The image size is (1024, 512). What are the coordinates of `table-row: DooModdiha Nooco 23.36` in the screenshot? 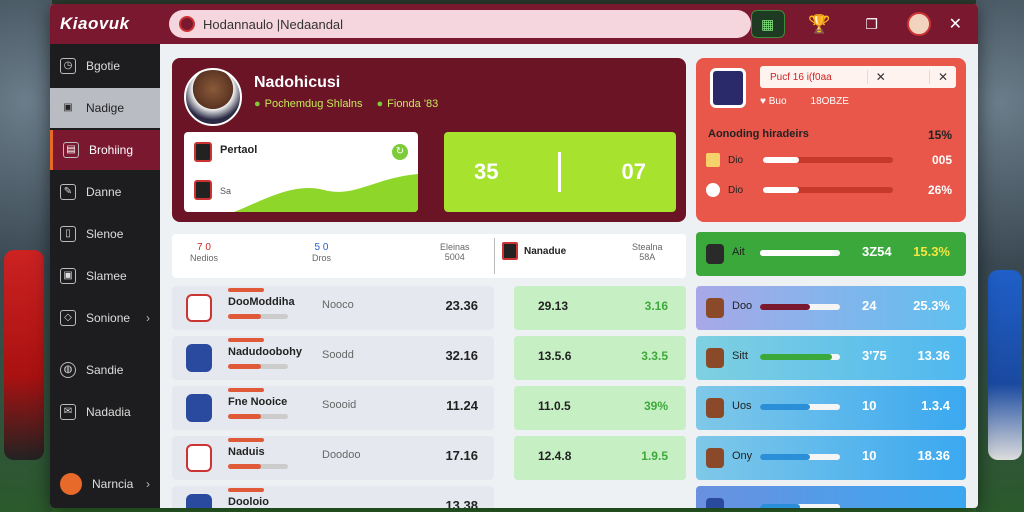 It's located at (333, 308).